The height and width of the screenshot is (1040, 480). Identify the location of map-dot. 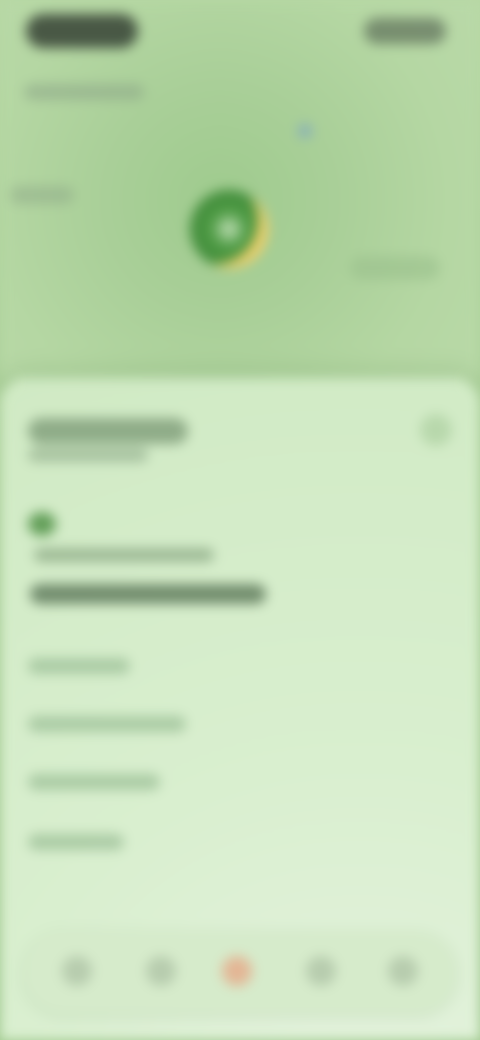
(305, 131).